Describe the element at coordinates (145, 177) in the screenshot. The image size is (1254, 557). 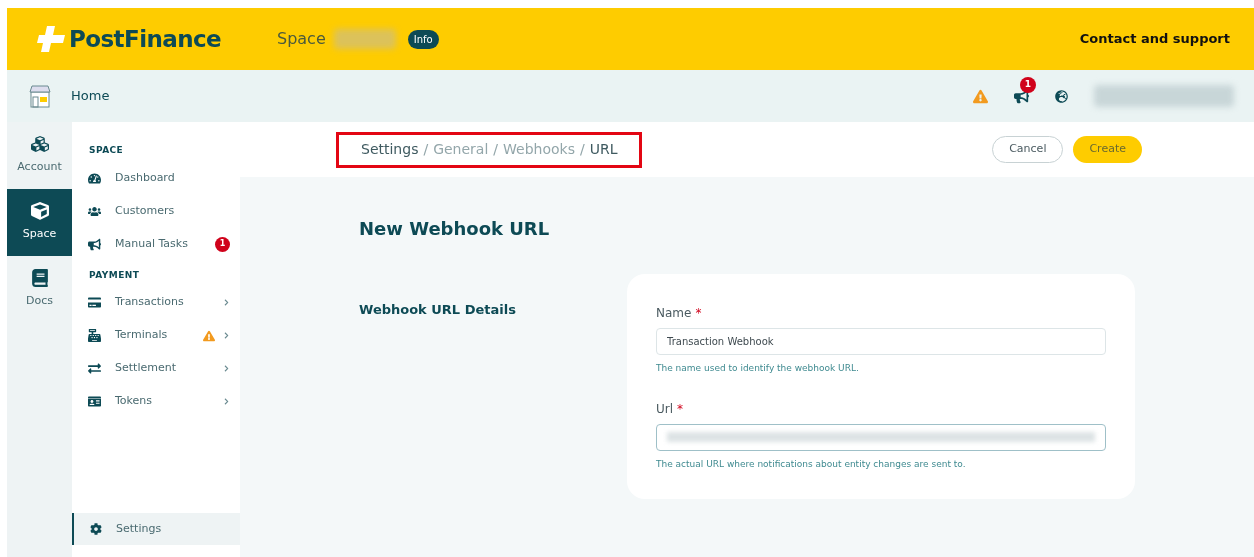
I see `nav-item-label: Dashboard` at that location.